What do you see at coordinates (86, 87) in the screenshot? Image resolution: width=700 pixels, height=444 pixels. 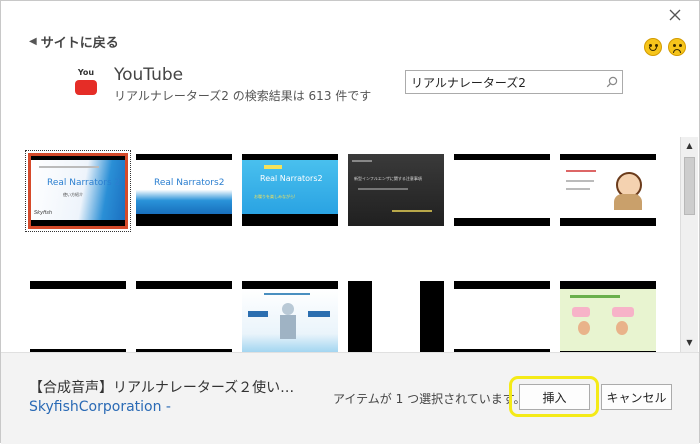 I see `youtube-logo-box` at bounding box center [86, 87].